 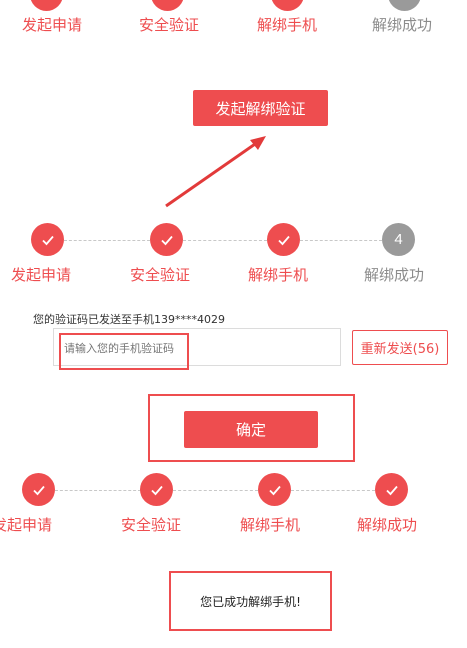 I want to click on final-step-label-1-wrap: 发起申请, so click(x=30, y=525).